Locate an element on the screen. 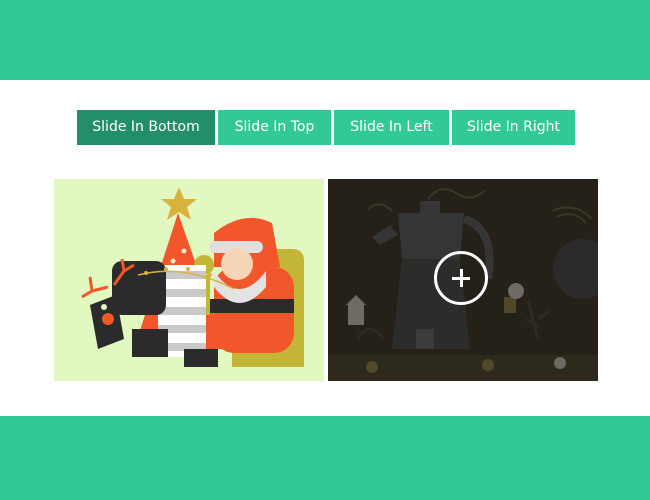  santa-reindeer-illustration is located at coordinates (192, 277).